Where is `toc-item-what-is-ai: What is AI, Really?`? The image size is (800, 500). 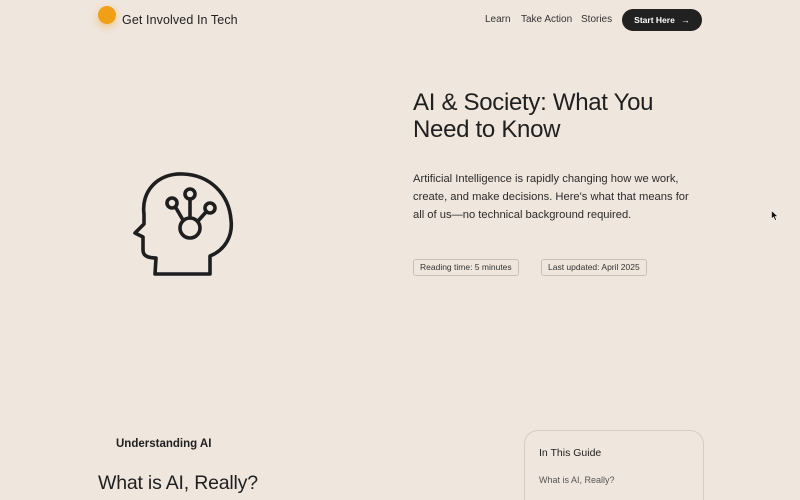 toc-item-what-is-ai: What is AI, Really? is located at coordinates (577, 480).